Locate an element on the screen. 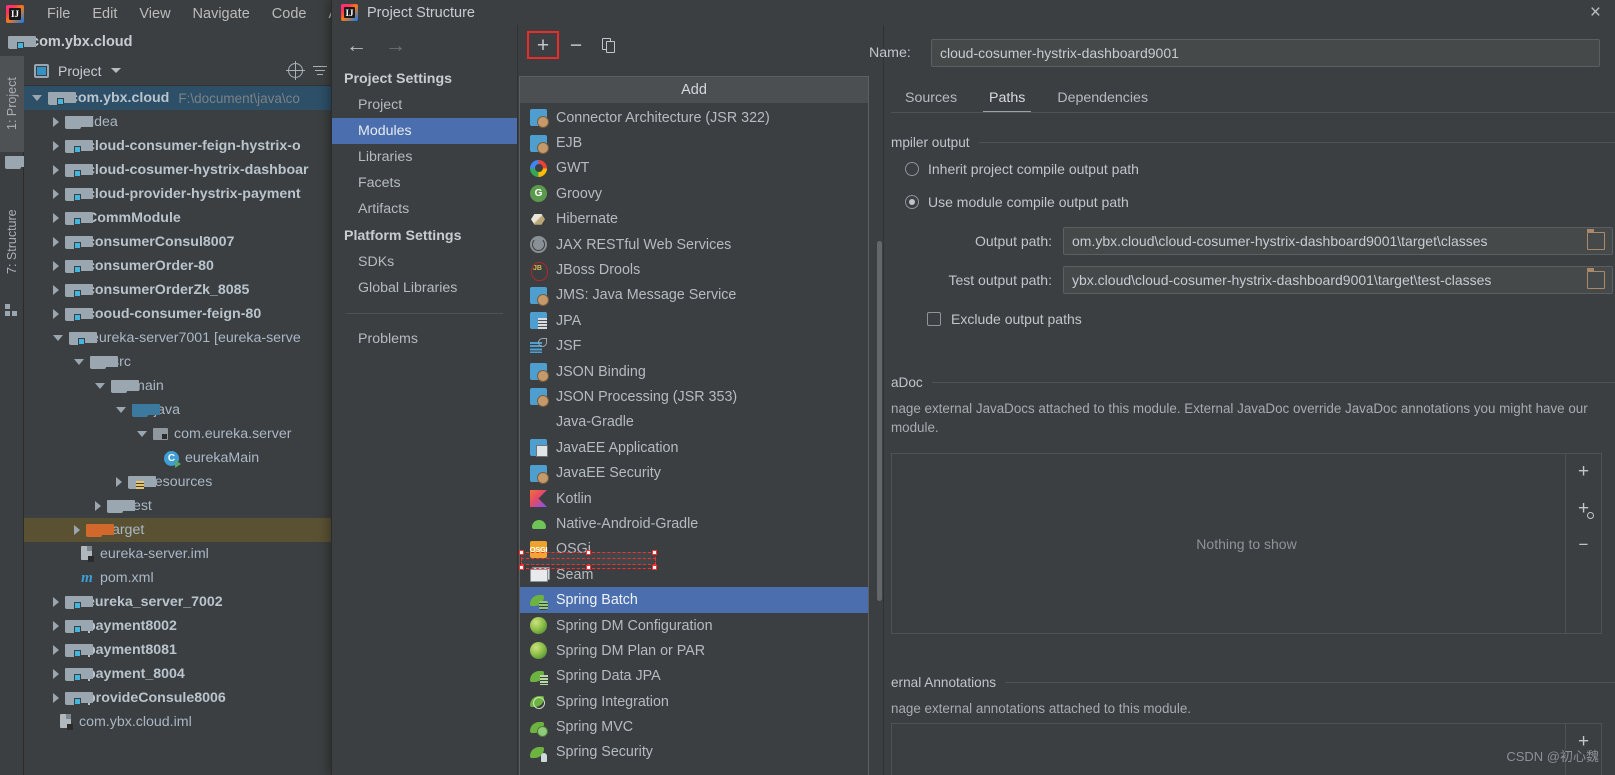 This screenshot has width=1615, height=775. add-menu-item: Spring Integration is located at coordinates (694, 701).